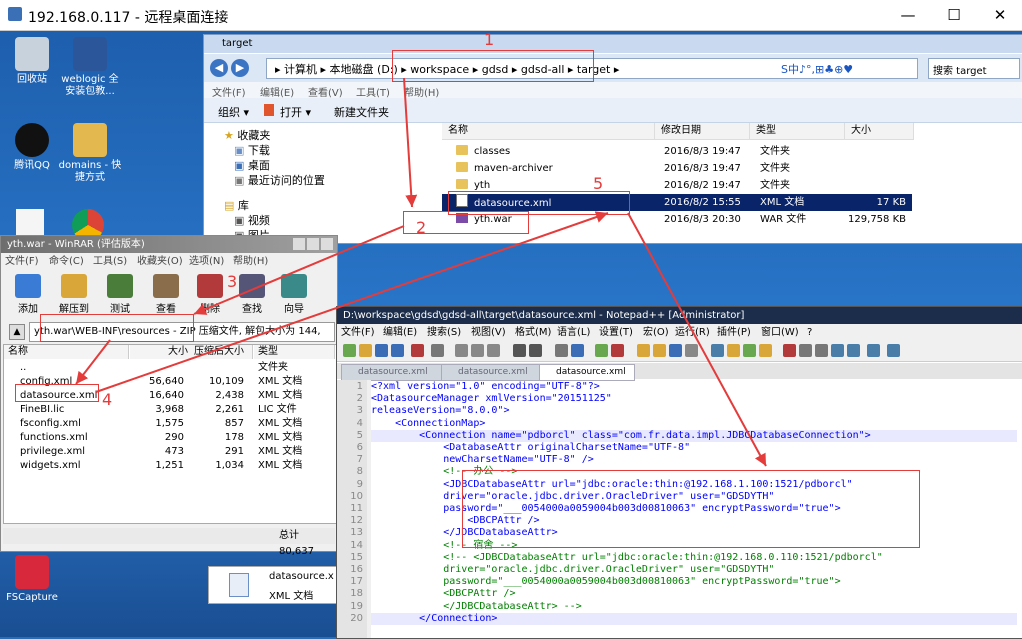  What do you see at coordinates (32, 61) in the screenshot?
I see `desktop-icon-recycle-bin: 回收站` at bounding box center [32, 61].